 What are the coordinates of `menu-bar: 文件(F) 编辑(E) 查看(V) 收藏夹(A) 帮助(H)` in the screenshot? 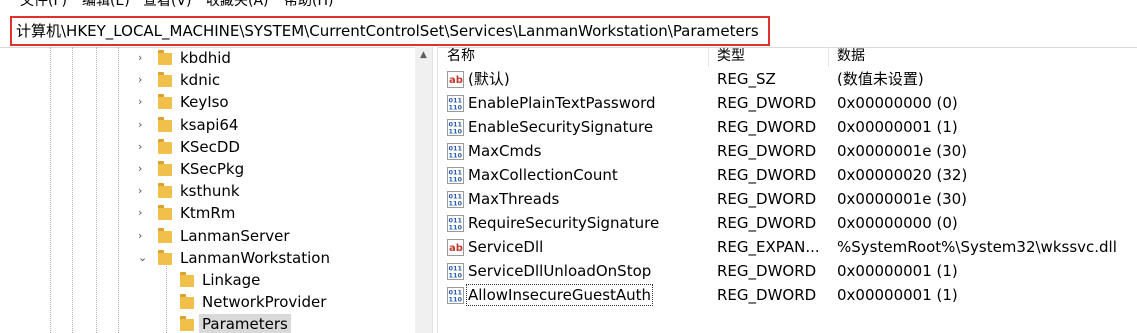 It's located at (568, 5).